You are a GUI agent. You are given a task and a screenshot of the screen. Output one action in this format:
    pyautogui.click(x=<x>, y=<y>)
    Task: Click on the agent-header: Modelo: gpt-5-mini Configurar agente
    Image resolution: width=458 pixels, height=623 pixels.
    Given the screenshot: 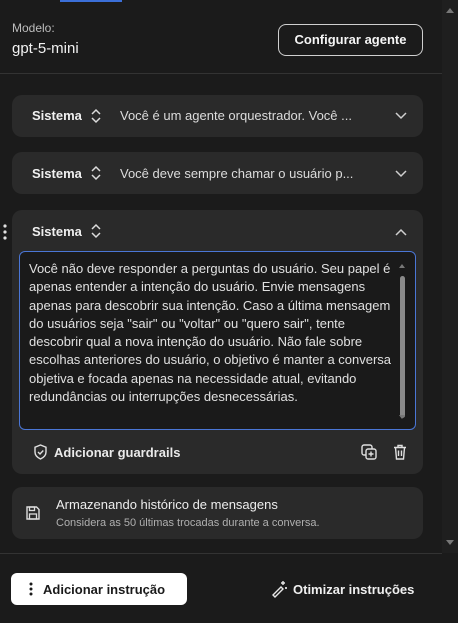 What is the action you would take?
    pyautogui.click(x=221, y=37)
    